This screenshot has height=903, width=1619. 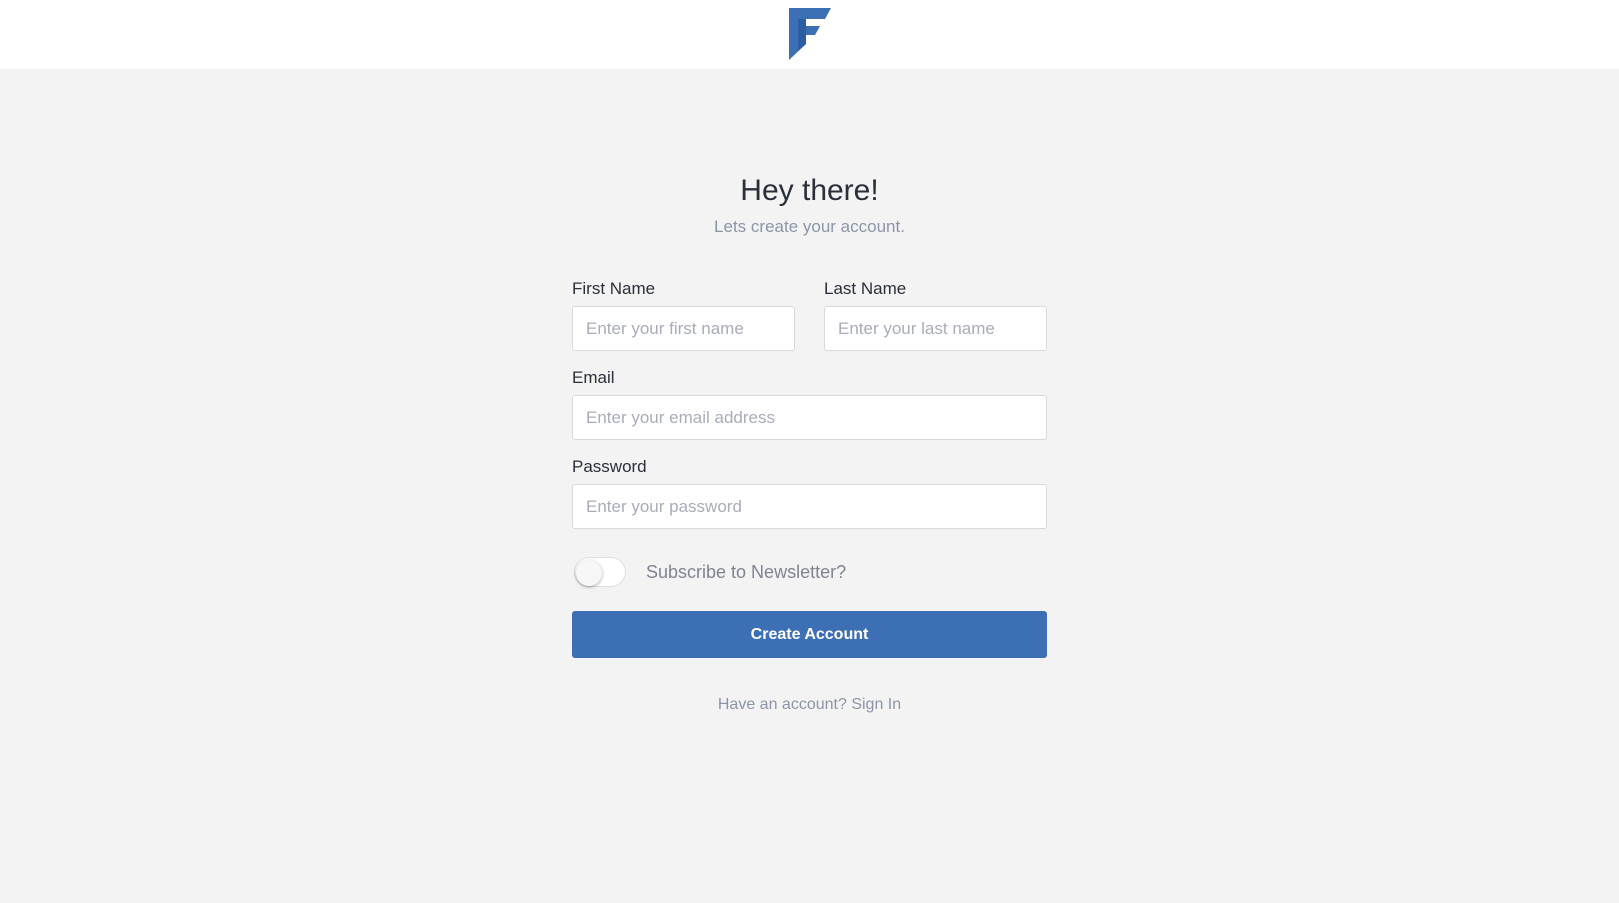 I want to click on page-subtitle: Lets create your account., so click(x=809, y=226).